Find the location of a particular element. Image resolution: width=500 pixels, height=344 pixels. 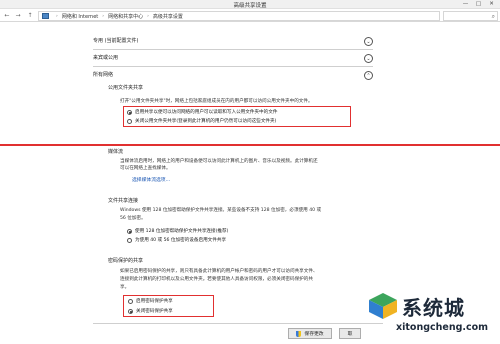

password-on-option: 启用密码保护共享 is located at coordinates (150, 301).